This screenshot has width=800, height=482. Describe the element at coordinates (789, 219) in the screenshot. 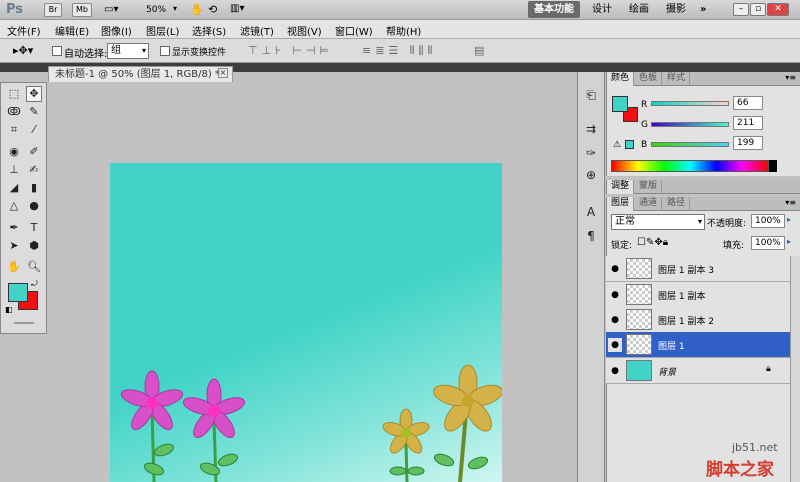

I see `opacity-arrow-icon: ▸` at that location.